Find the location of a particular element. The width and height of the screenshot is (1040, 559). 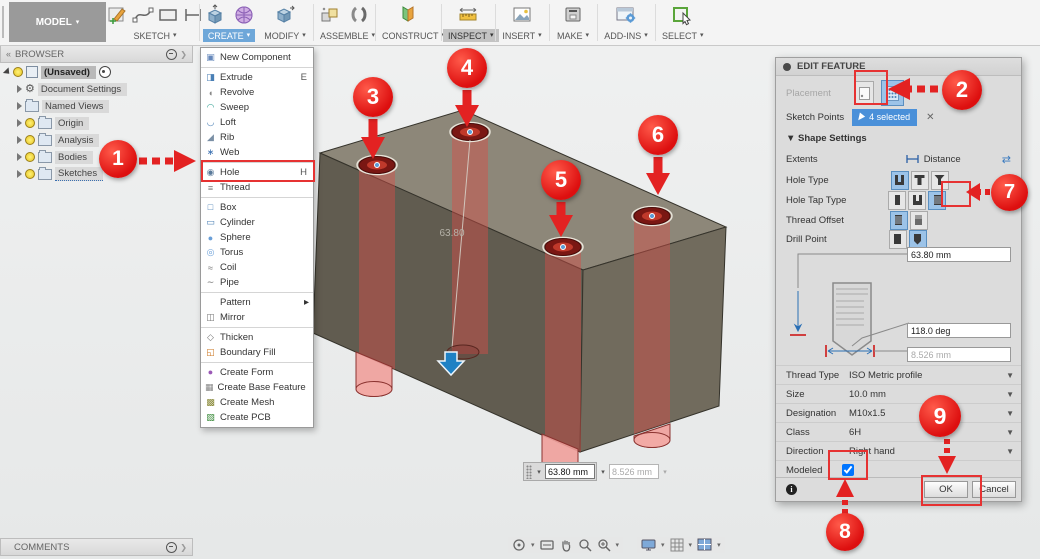

comments-options-icon is located at coordinates (172, 547).